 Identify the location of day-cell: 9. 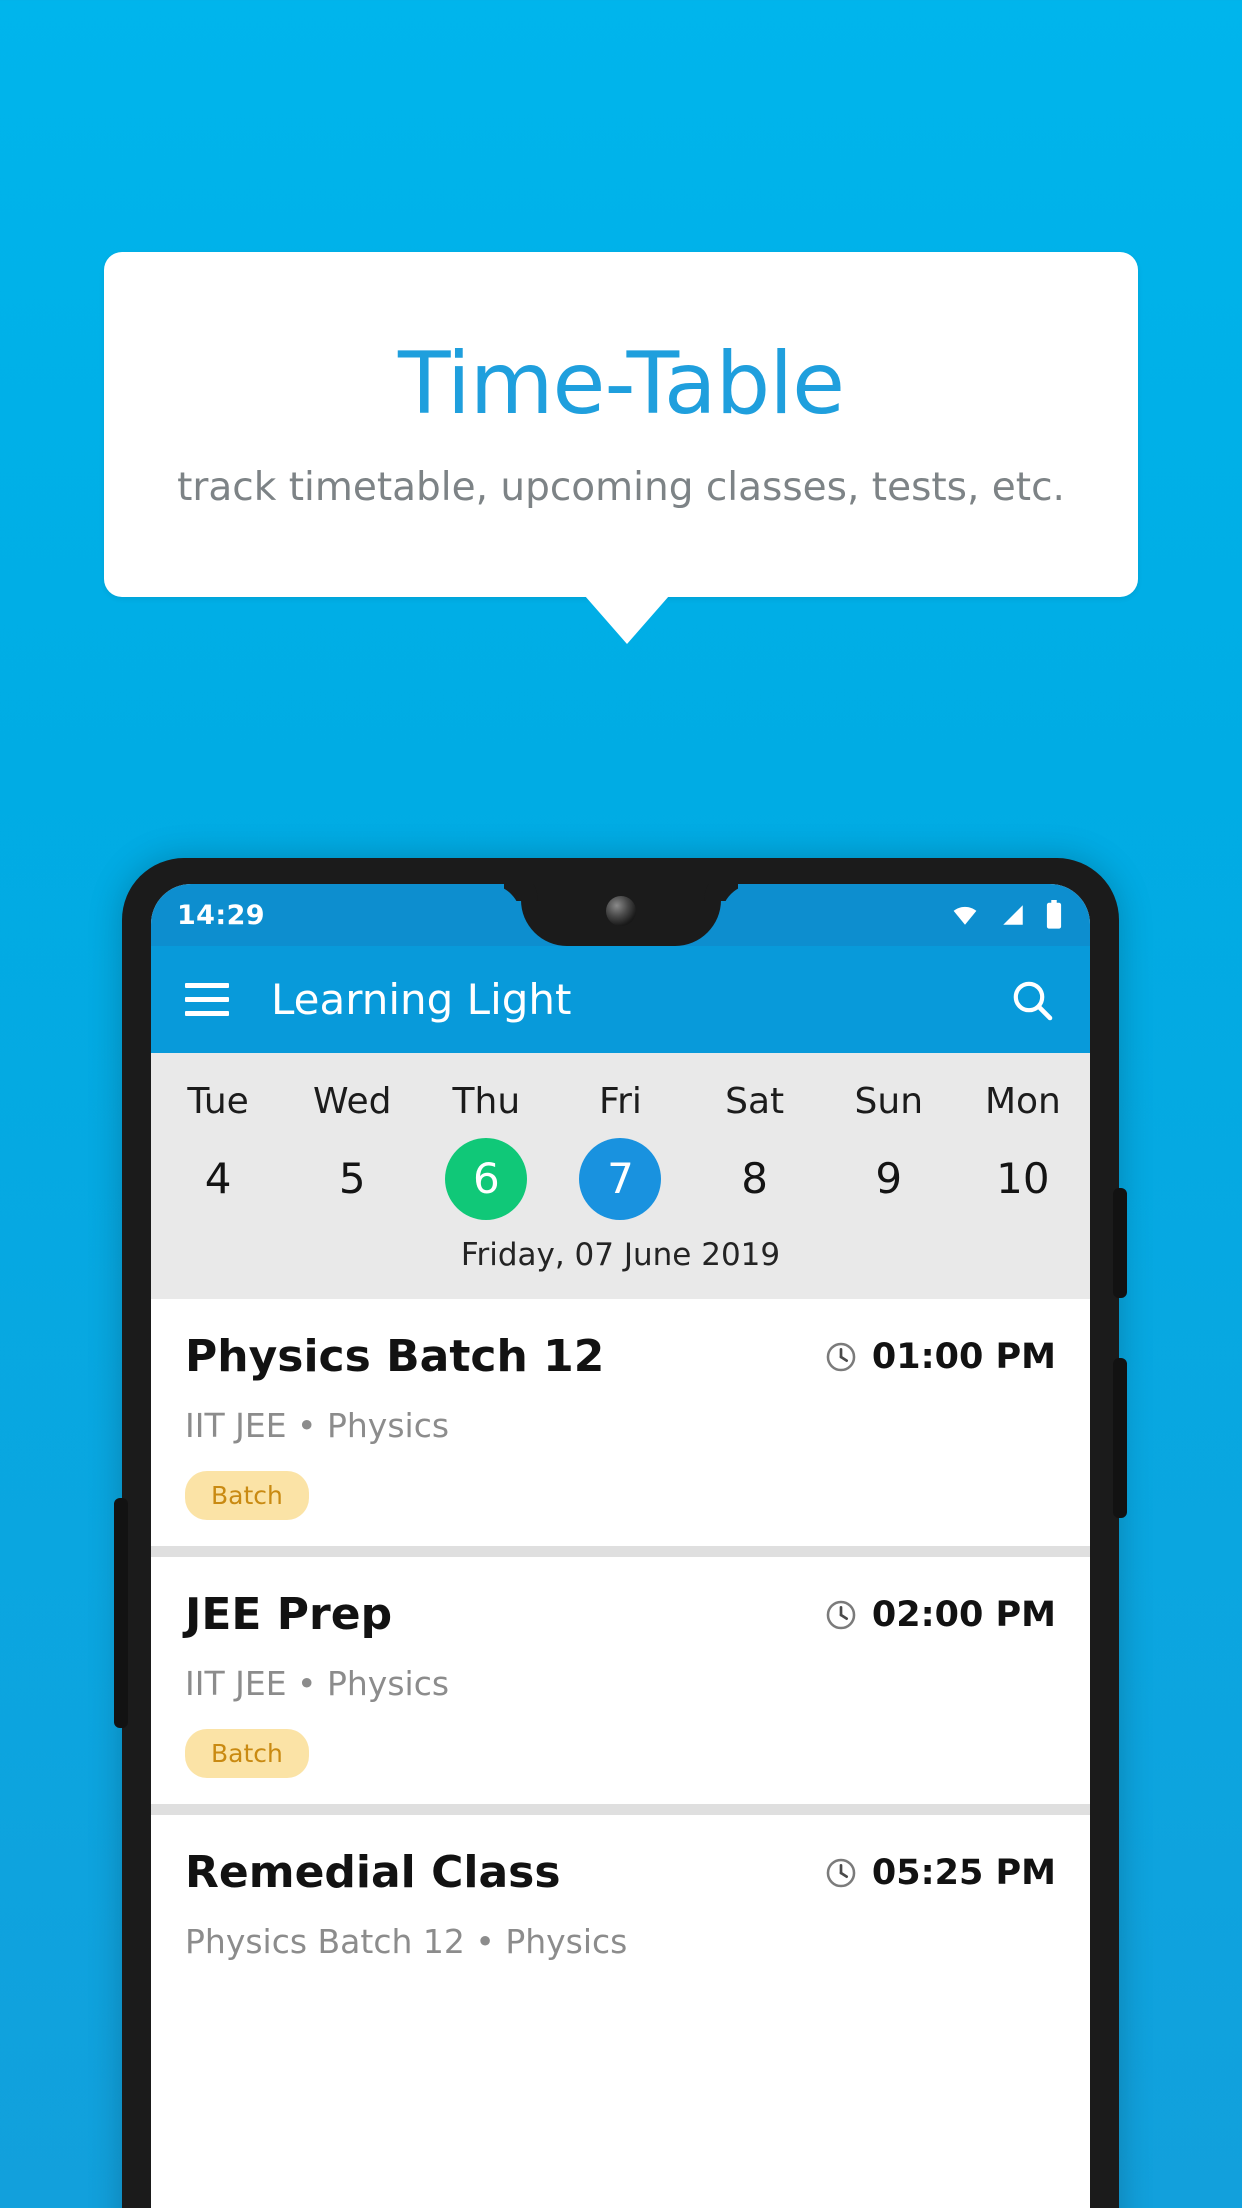
(889, 1179).